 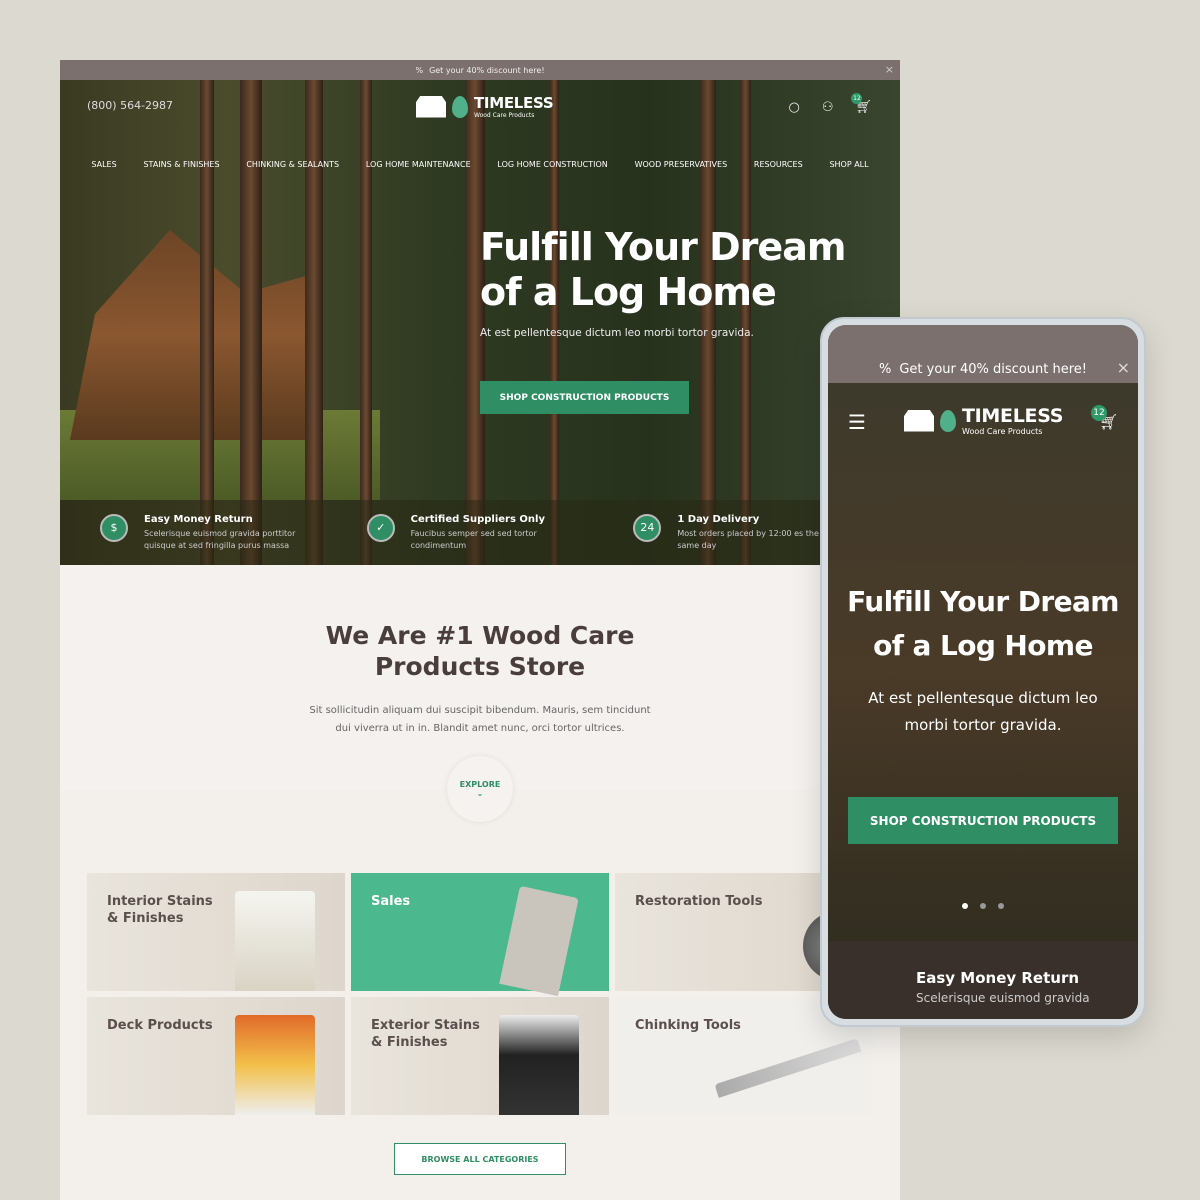 What do you see at coordinates (778, 164) in the screenshot?
I see `nav-resources: RESOURCES` at bounding box center [778, 164].